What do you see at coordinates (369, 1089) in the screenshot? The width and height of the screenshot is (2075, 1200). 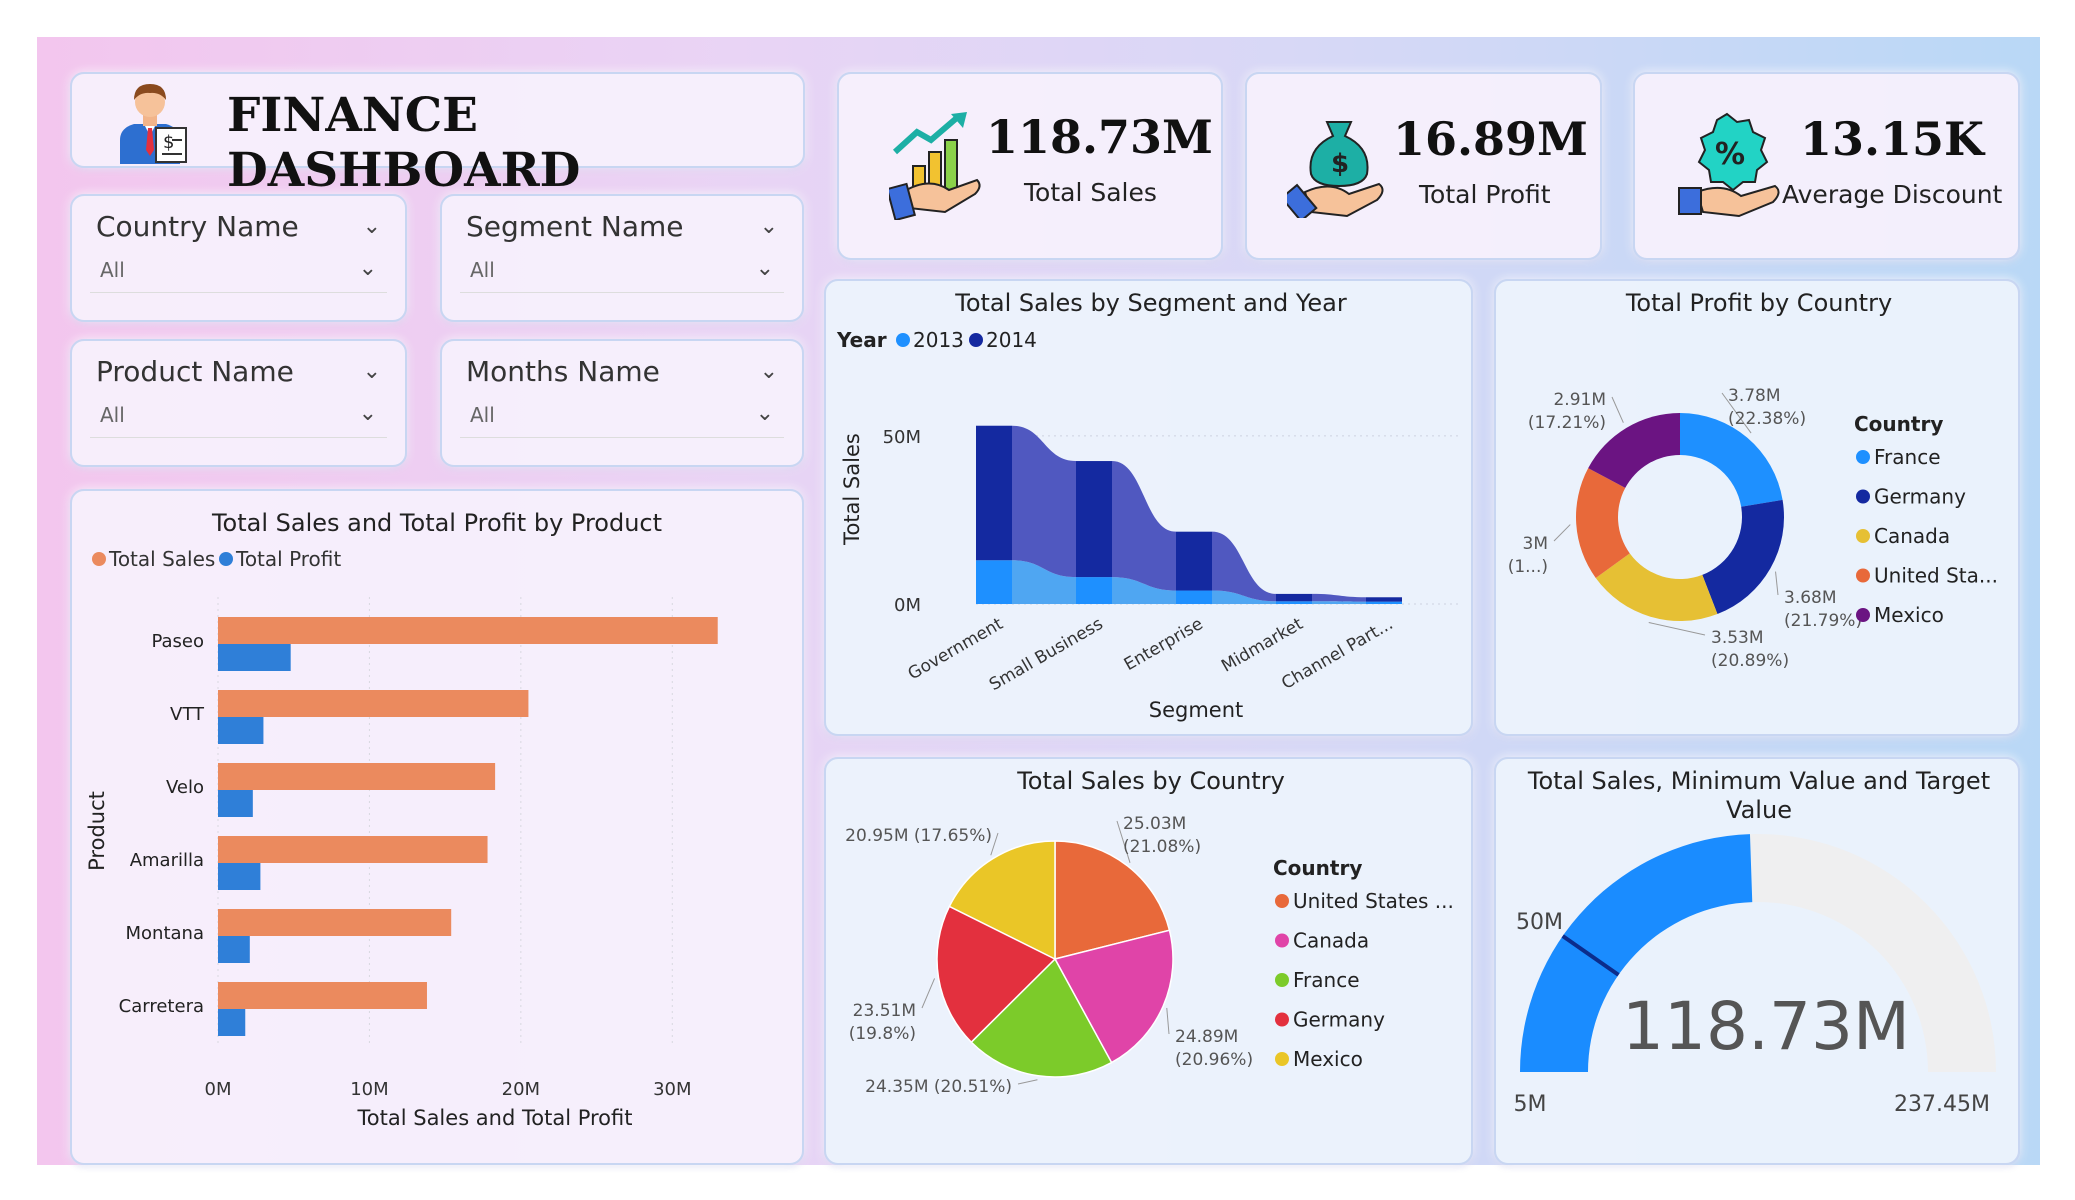 I see `x-tick-label: 10M` at bounding box center [369, 1089].